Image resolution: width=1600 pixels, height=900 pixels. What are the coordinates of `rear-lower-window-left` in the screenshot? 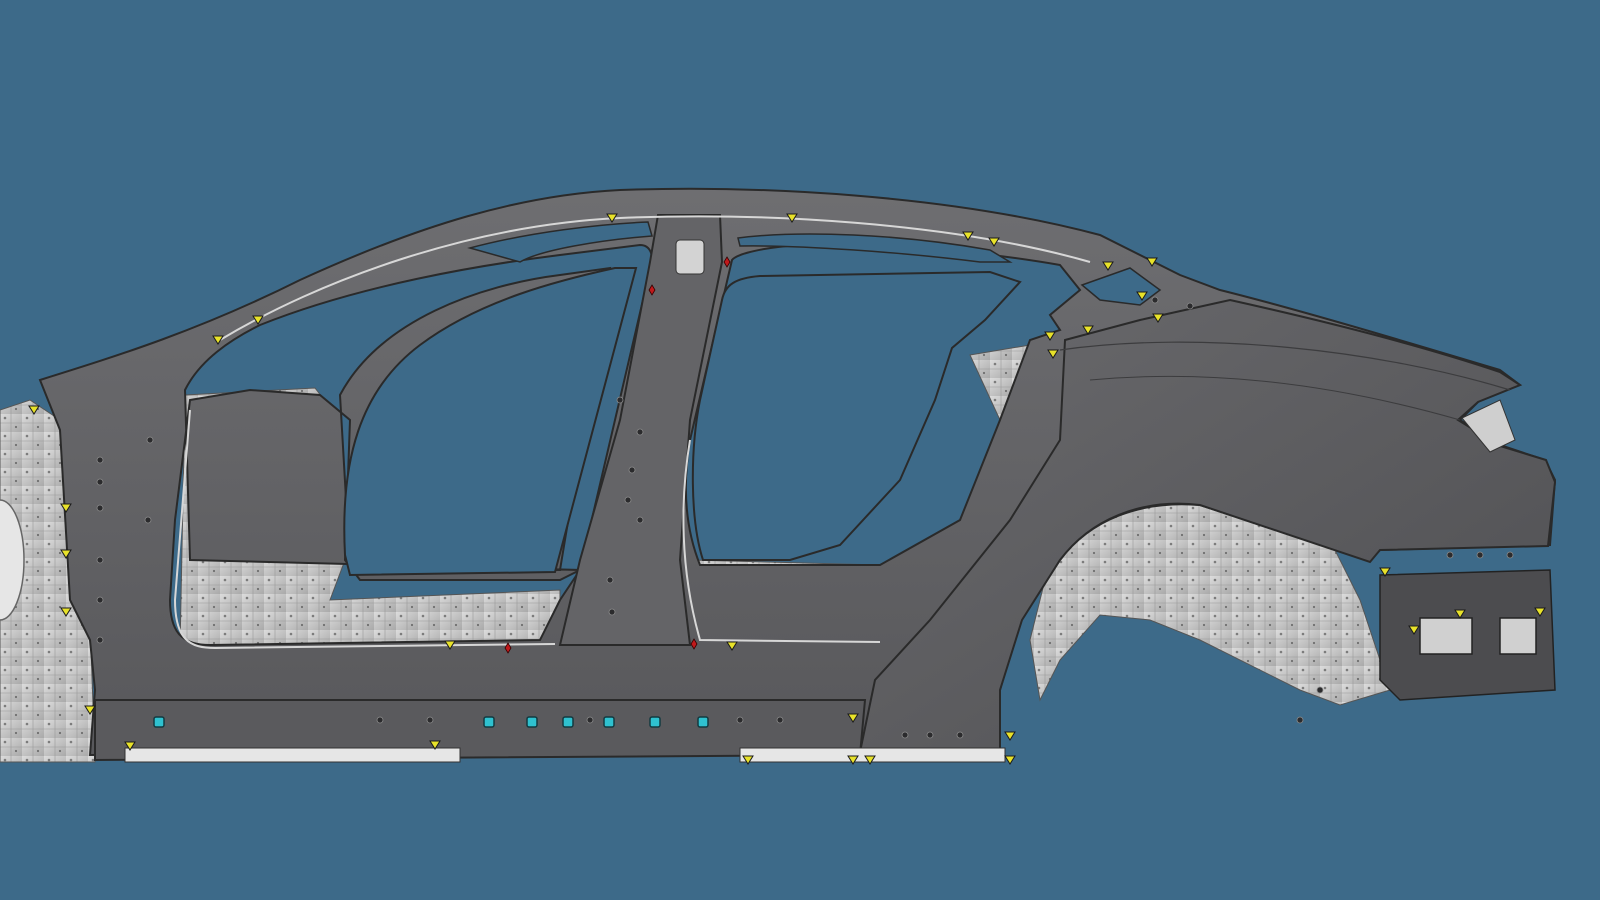 It's located at (1446, 636).